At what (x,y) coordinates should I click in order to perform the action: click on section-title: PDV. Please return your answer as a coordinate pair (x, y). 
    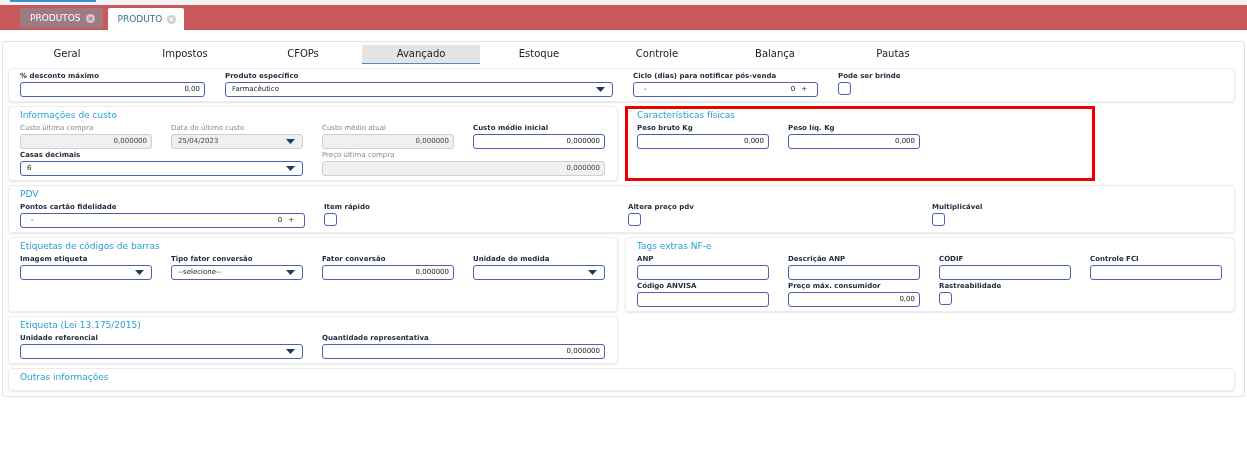
    Looking at the image, I should click on (30, 194).